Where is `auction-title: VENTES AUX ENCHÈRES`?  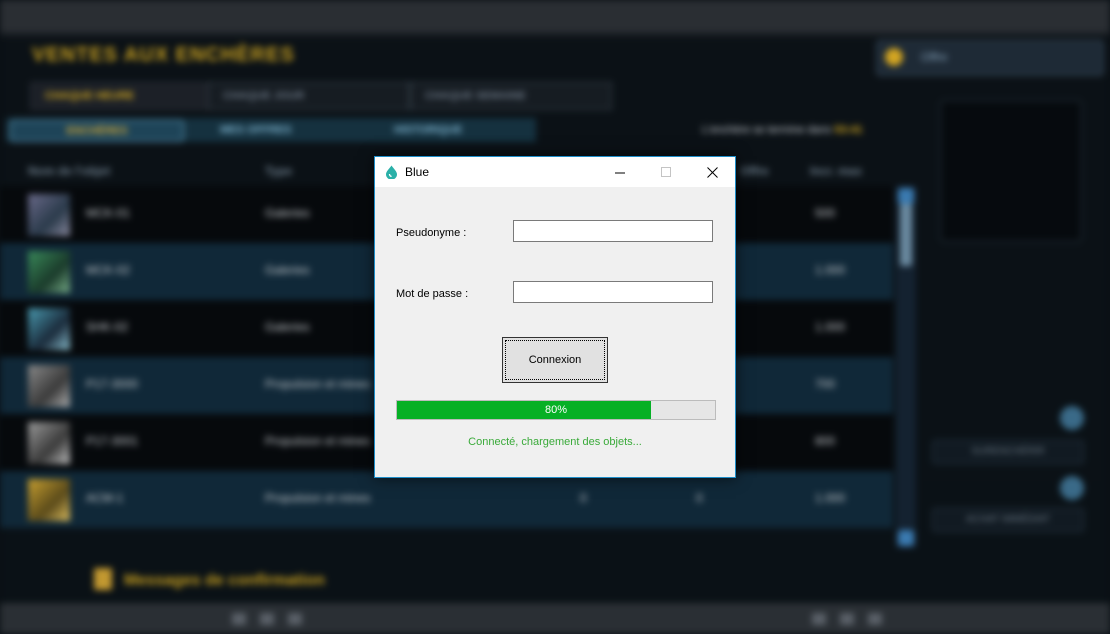
auction-title: VENTES AUX ENCHÈRES is located at coordinates (163, 55).